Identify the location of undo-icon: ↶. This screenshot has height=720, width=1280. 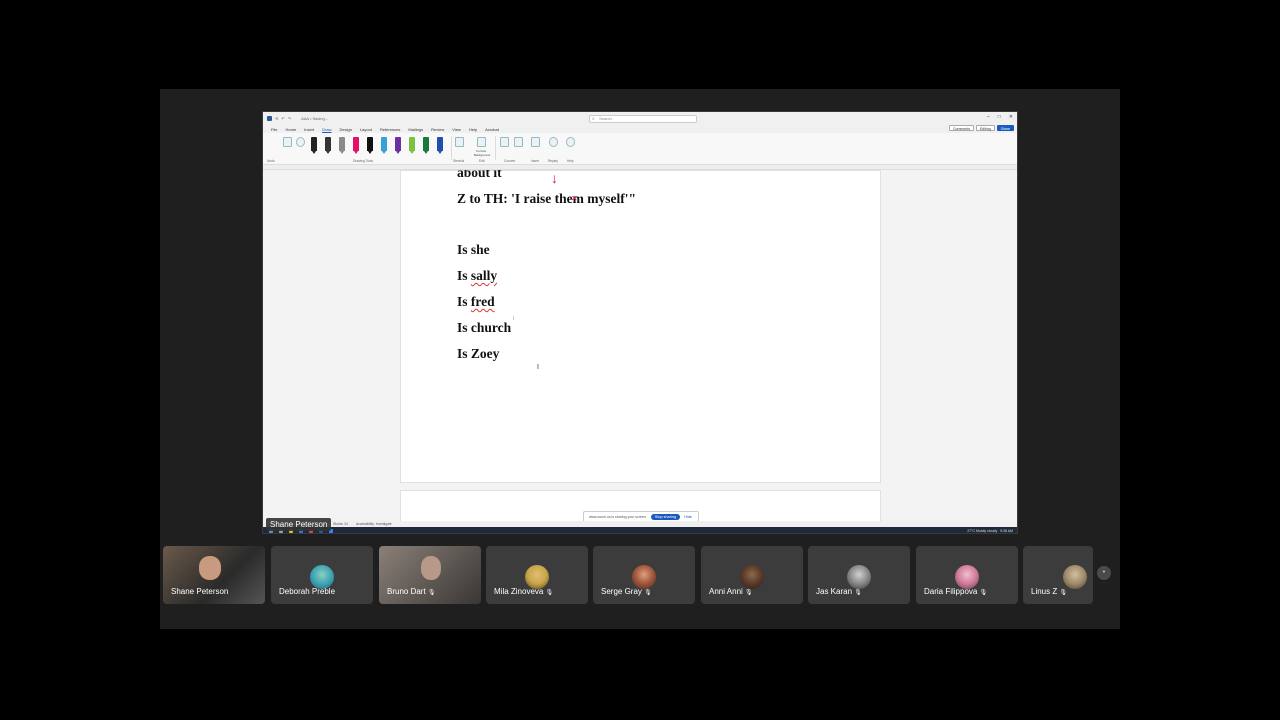
(282, 118).